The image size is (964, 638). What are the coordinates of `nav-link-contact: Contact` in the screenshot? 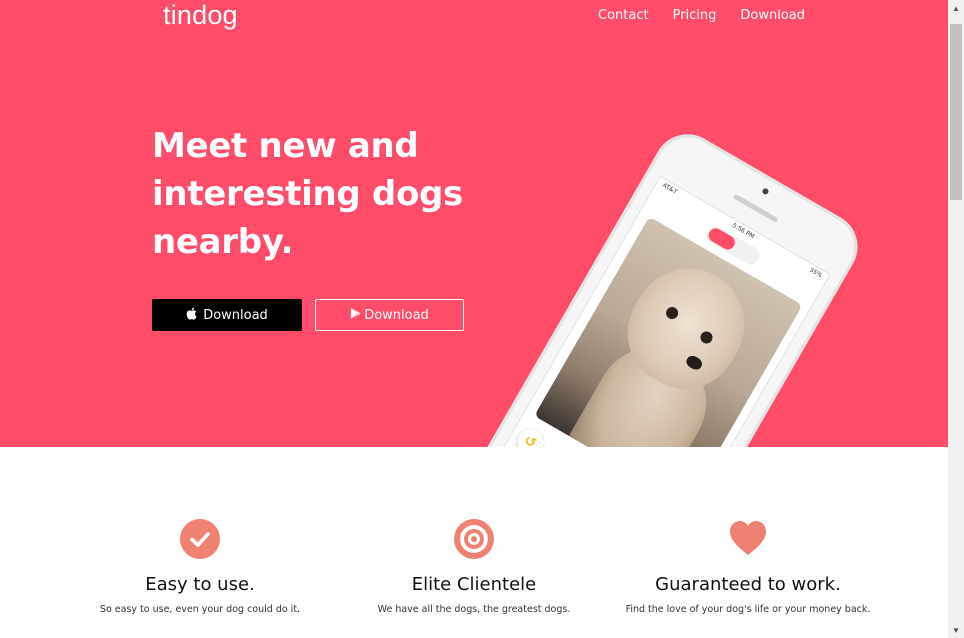 It's located at (623, 15).